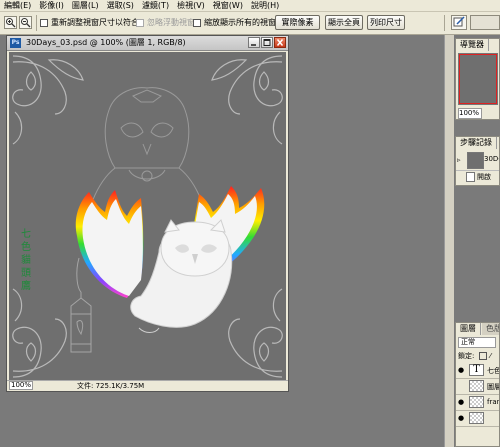 The width and height of the screenshot is (500, 447). Describe the element at coordinates (468, 329) in the screenshot. I see `tab-layers: 圖層` at that location.